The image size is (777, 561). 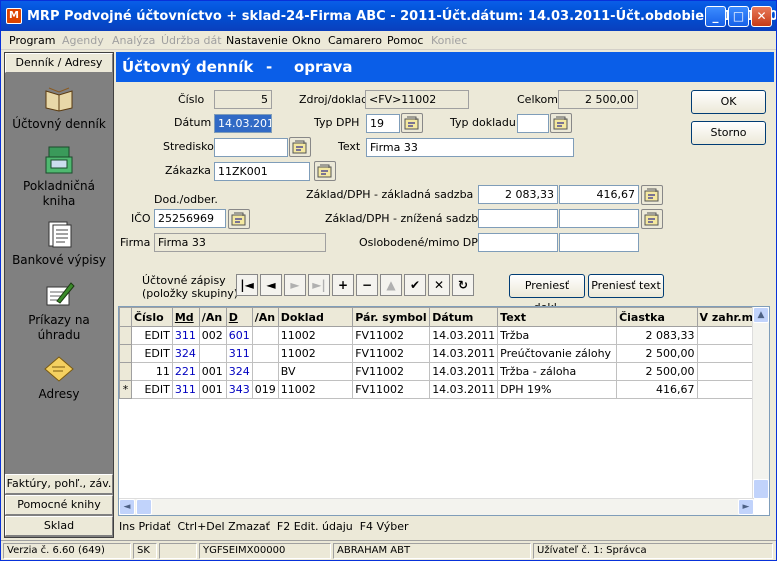 I want to click on cell-text: Tržba - záloha, so click(x=557, y=371).